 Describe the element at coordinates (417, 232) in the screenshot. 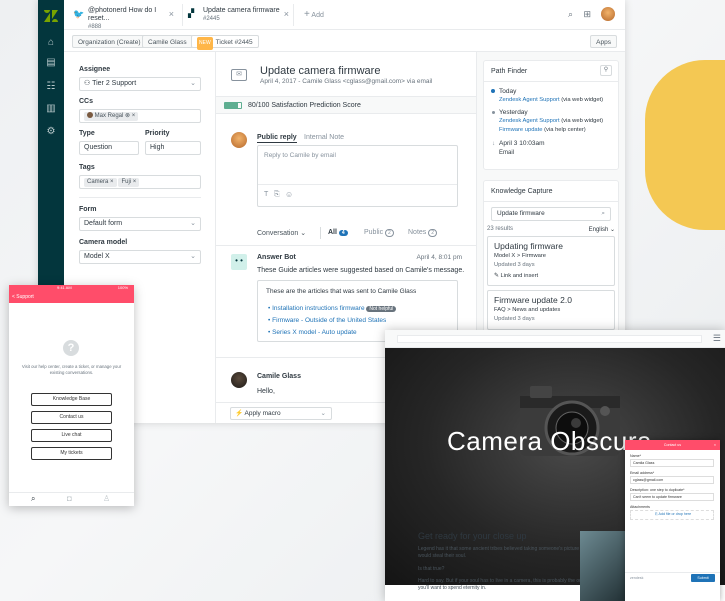

I see `filter-notes-label: Notes` at that location.